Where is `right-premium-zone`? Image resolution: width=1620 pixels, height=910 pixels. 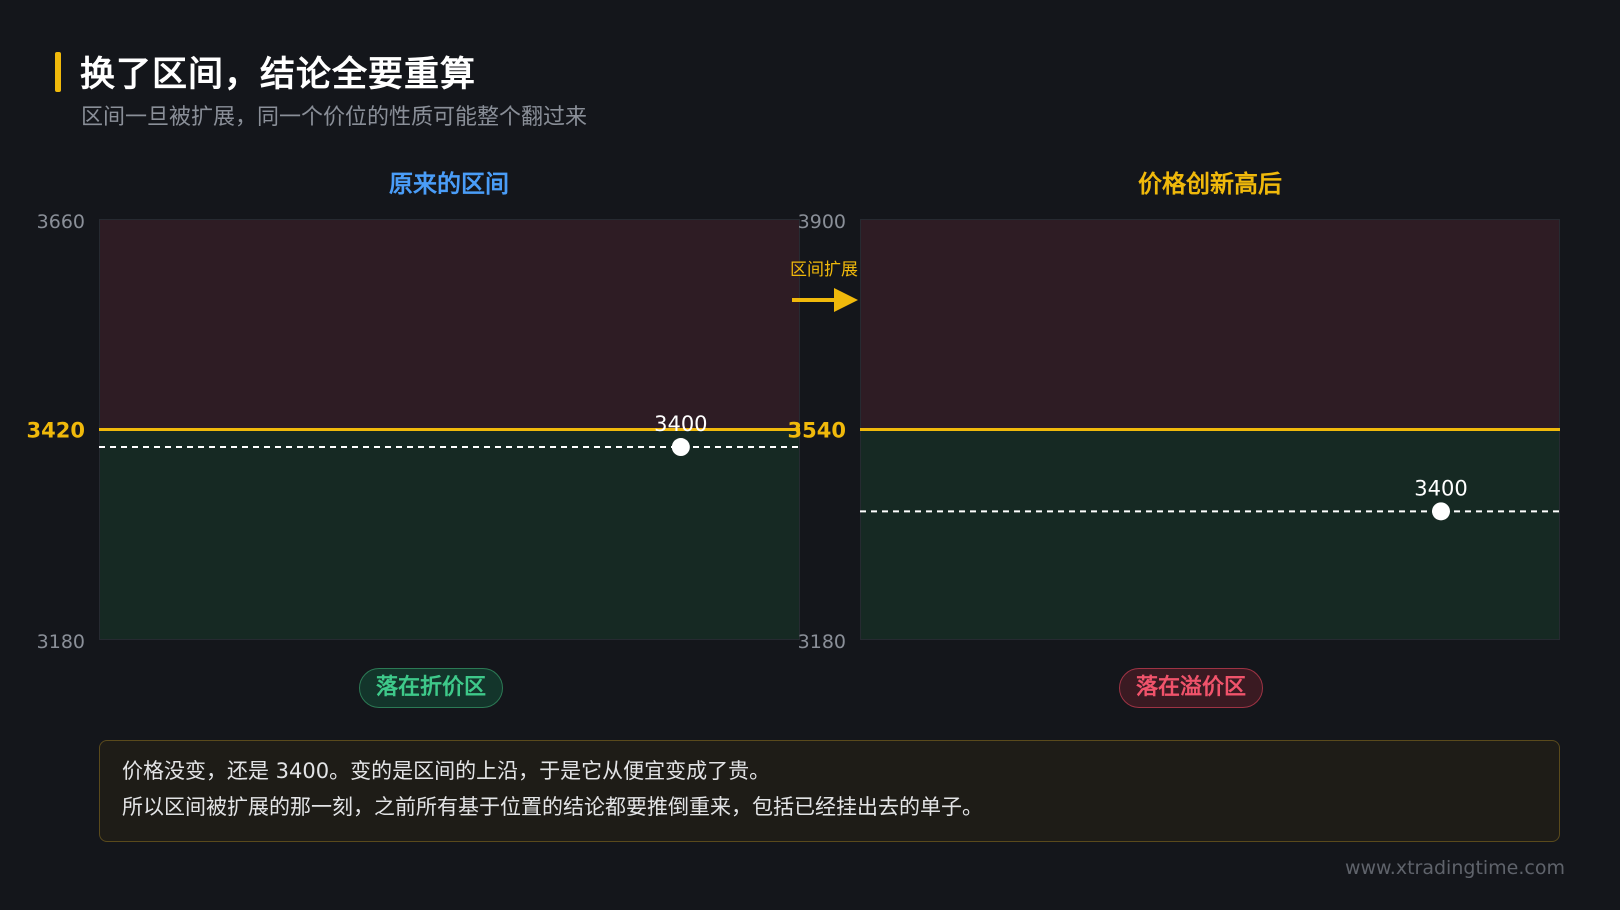
right-premium-zone is located at coordinates (1210, 324).